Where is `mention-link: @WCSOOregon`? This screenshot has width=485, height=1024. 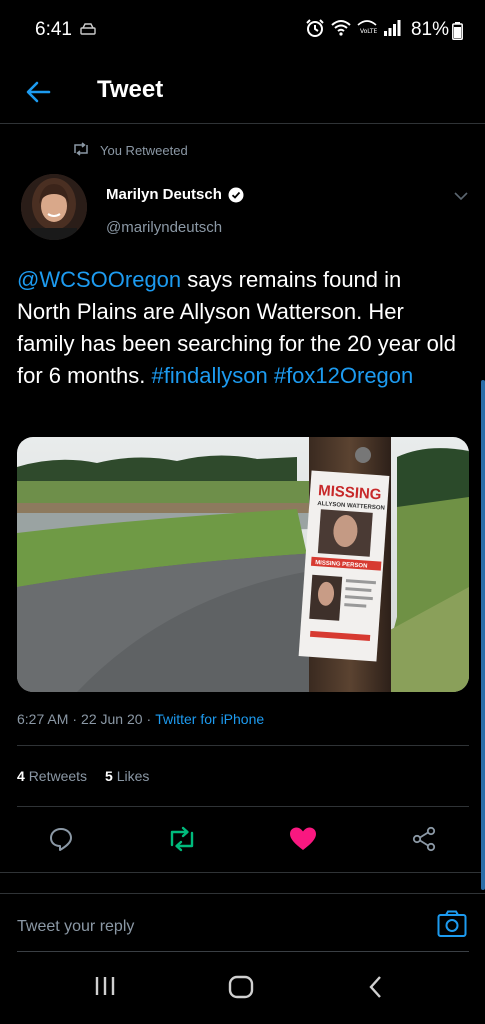 mention-link: @WCSOOregon is located at coordinates (99, 279).